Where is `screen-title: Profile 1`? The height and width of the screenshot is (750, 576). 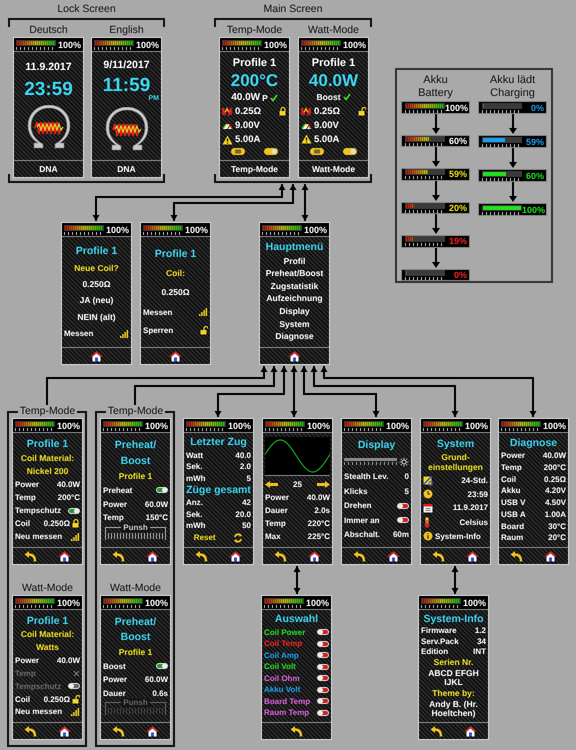
screen-title: Profile 1 is located at coordinates (96, 251).